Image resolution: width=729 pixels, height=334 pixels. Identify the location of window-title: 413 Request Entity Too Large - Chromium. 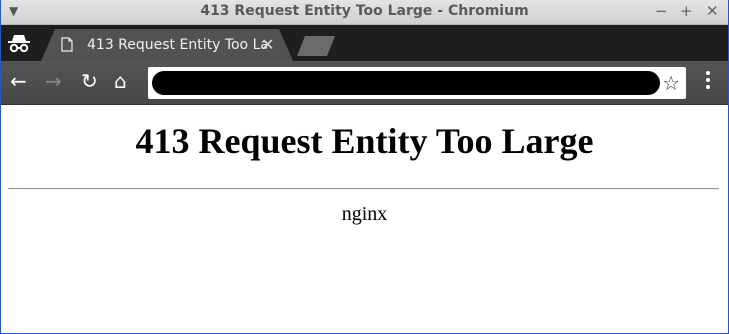
(364, 11).